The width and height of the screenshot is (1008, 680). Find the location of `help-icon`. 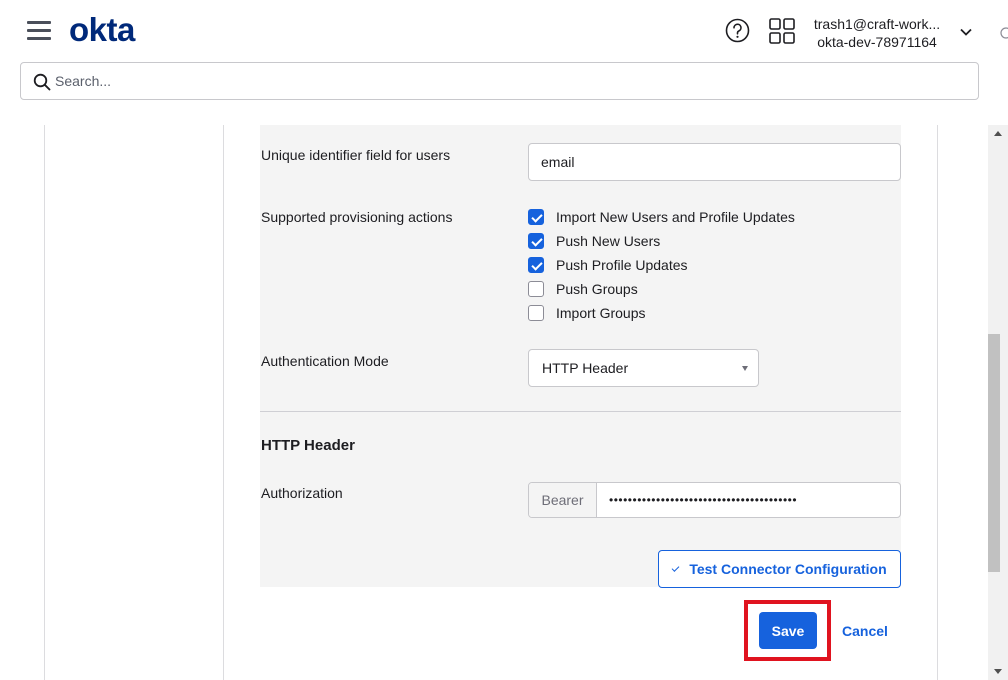

help-icon is located at coordinates (737, 30).